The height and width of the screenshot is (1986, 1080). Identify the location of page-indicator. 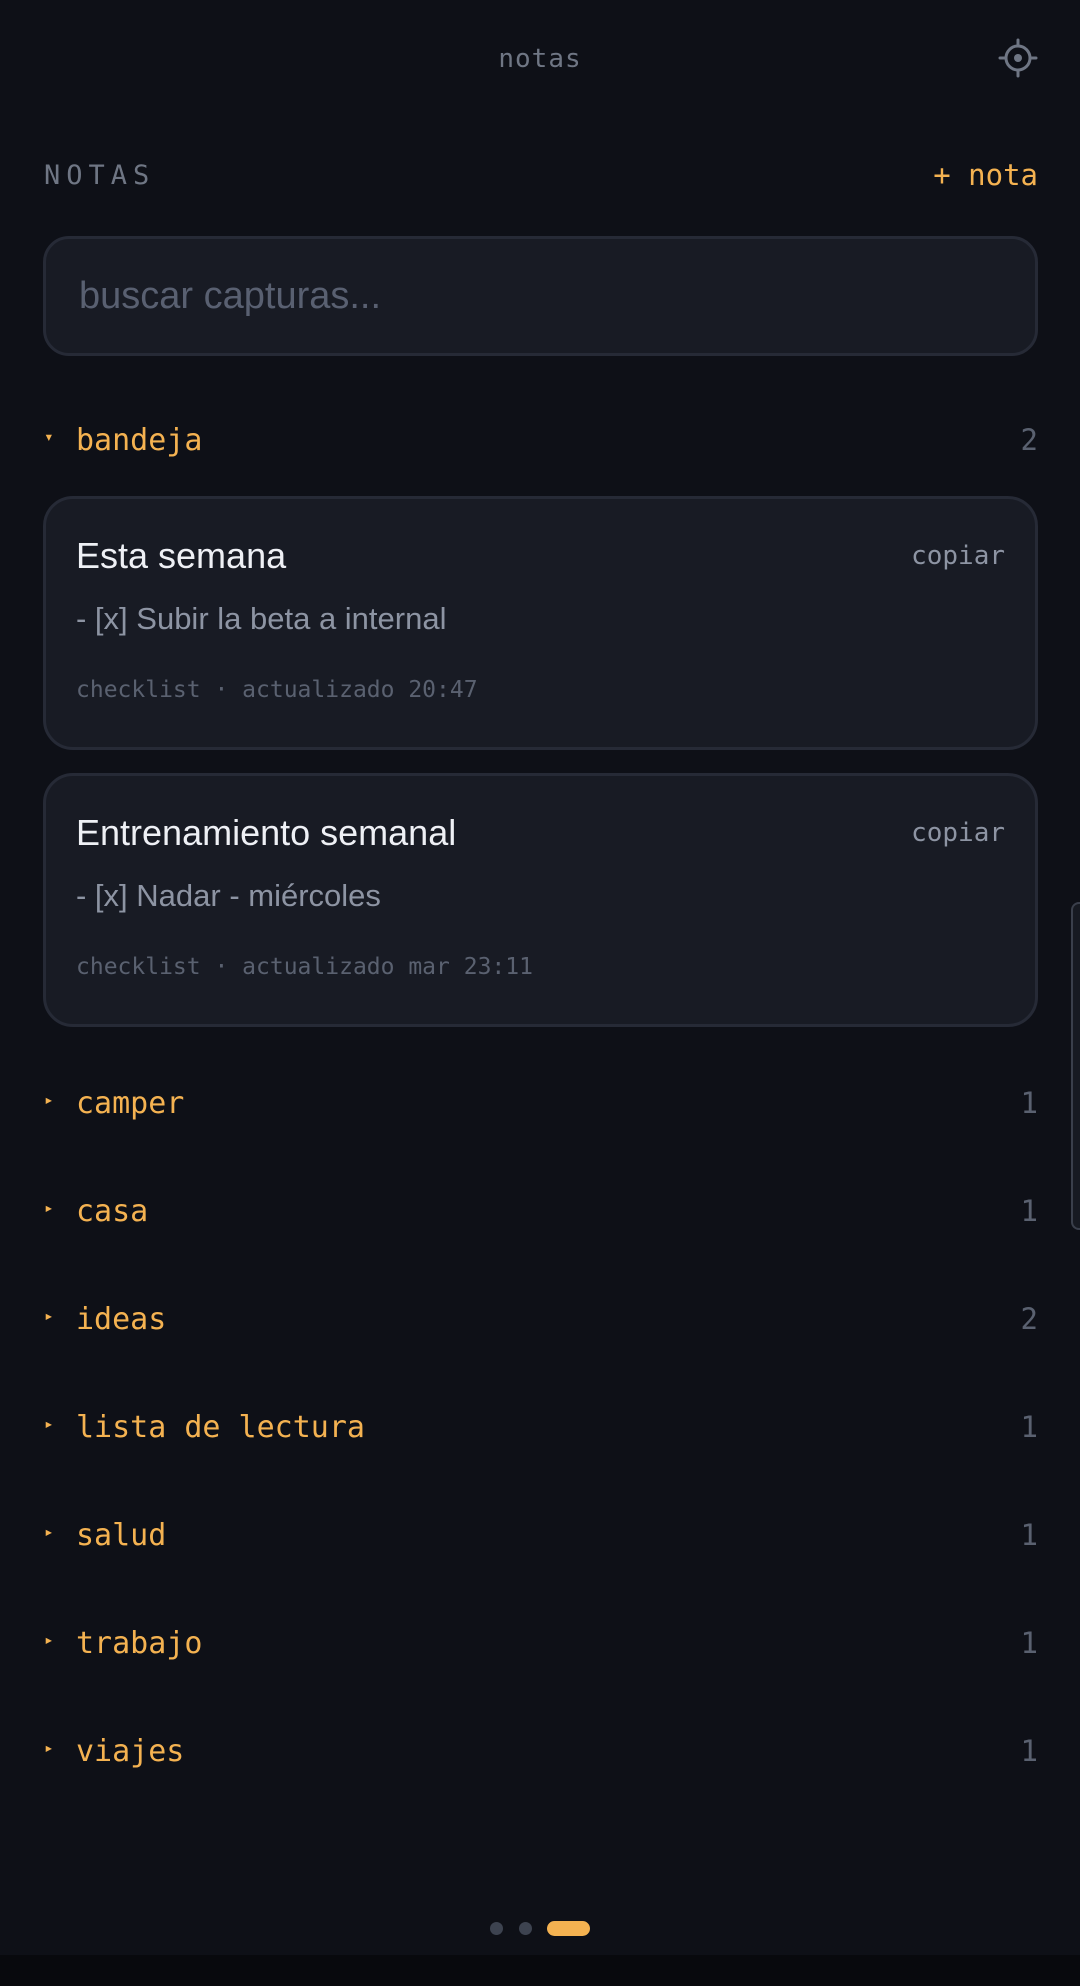
(540, 1928).